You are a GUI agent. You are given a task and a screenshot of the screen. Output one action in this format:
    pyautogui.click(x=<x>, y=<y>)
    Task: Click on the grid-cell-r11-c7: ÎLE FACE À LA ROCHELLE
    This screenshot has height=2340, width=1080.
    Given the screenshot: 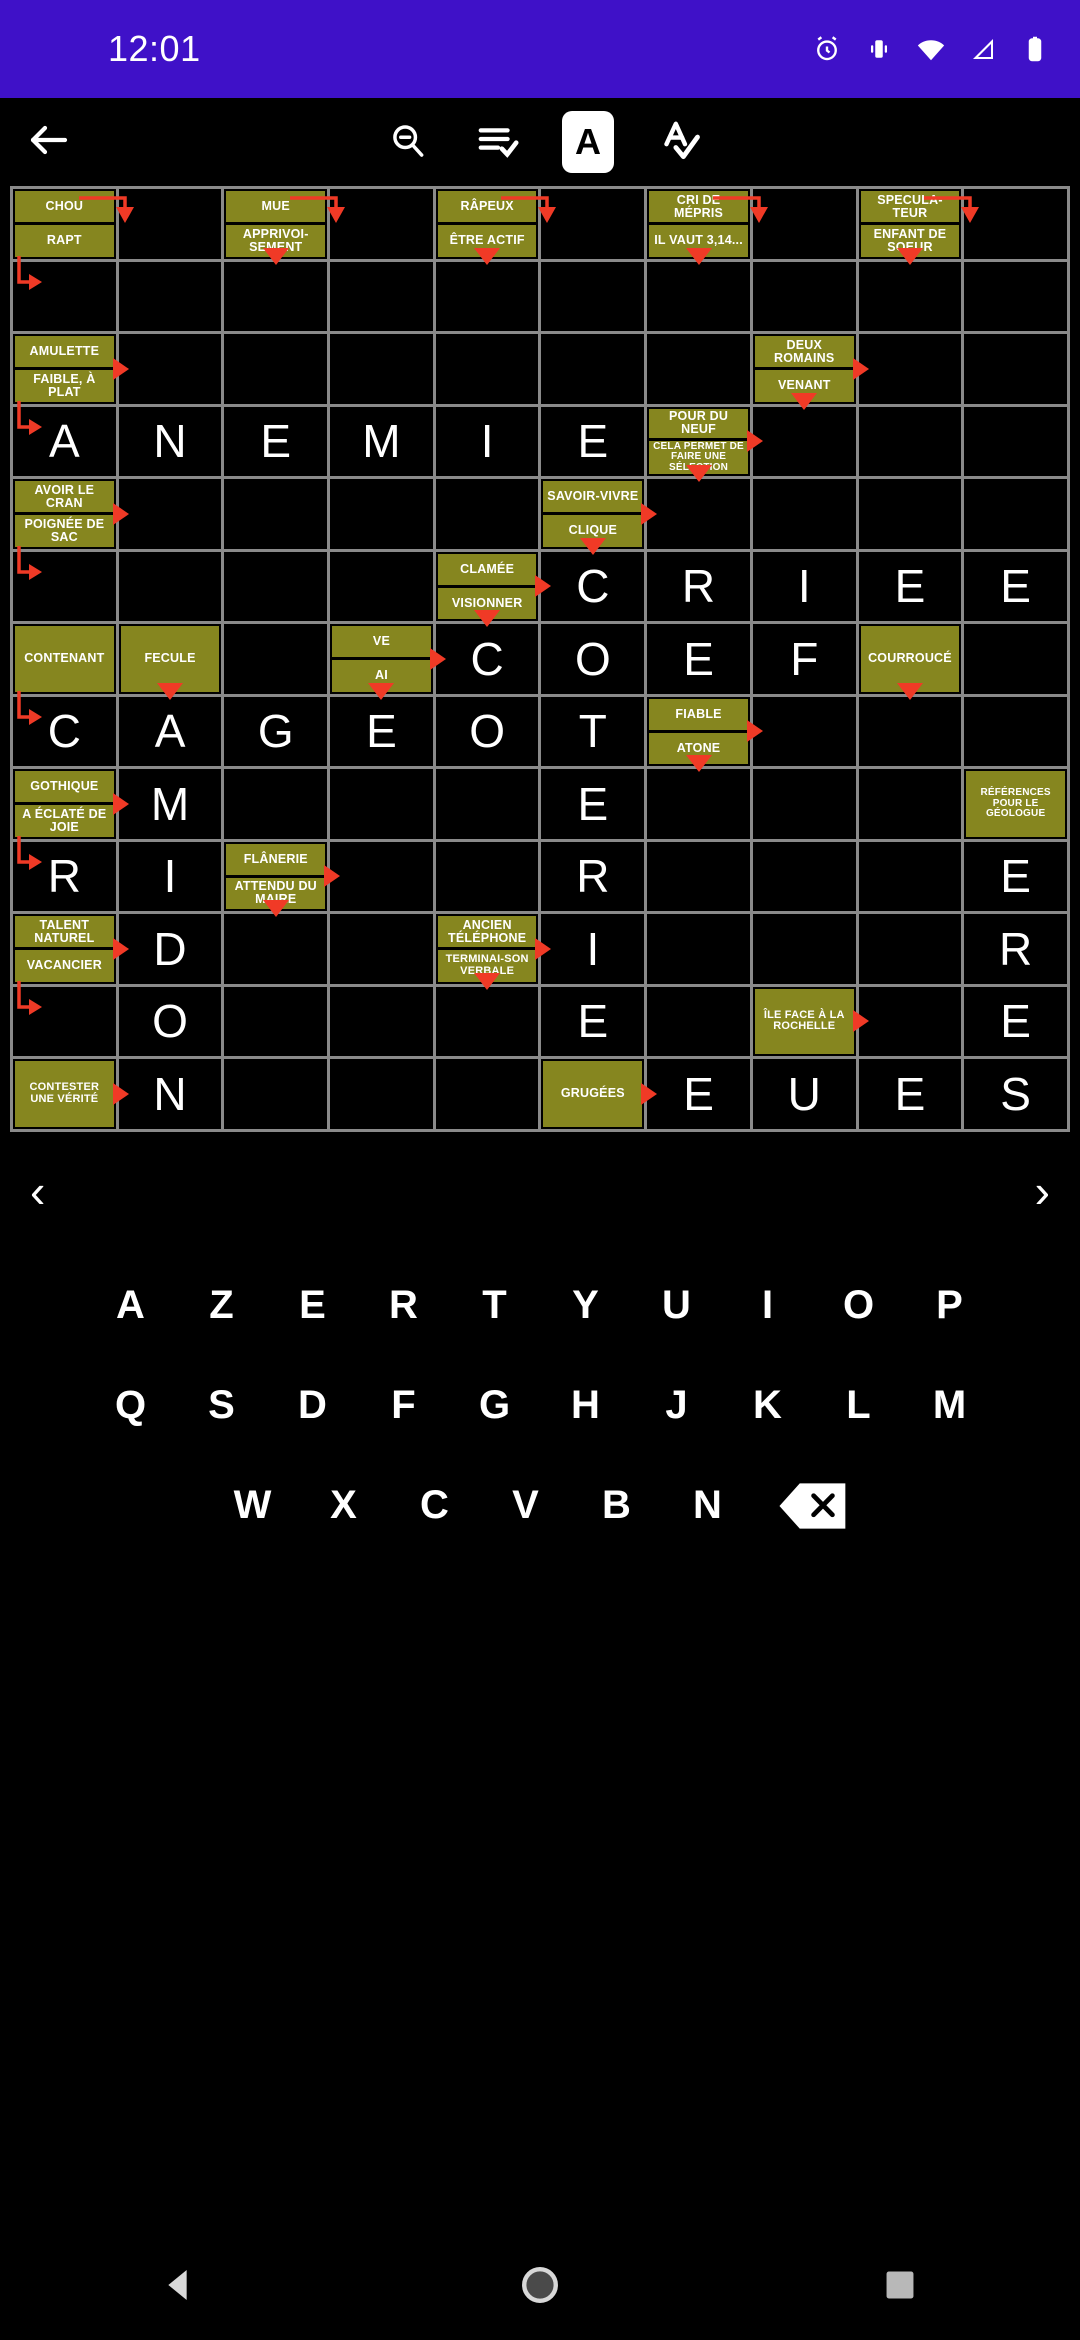 What is the action you would take?
    pyautogui.click(x=810, y=1021)
    